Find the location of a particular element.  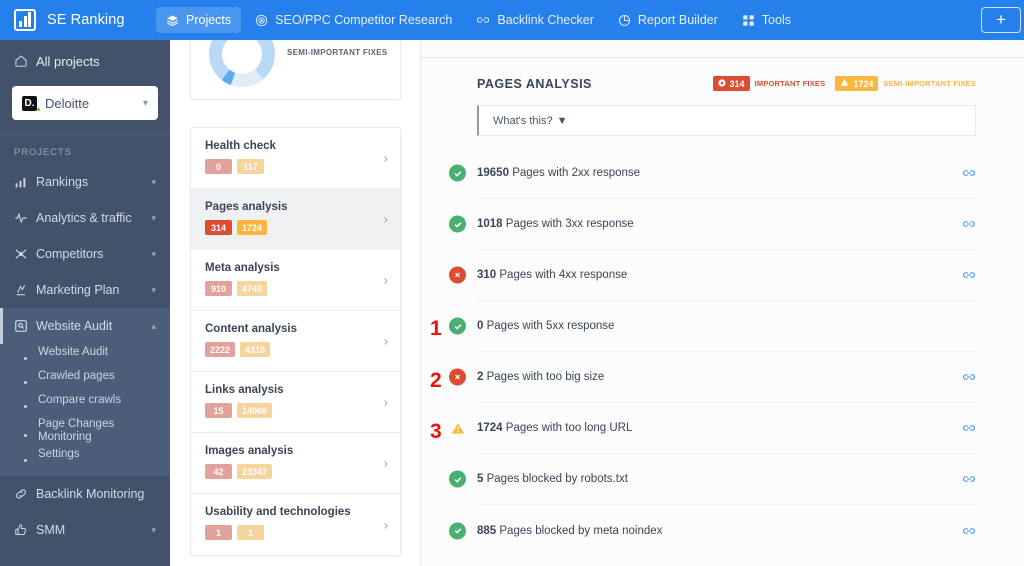

analysis-card-images-analysis: Images analysis 42 23347 › is located at coordinates (295, 463).